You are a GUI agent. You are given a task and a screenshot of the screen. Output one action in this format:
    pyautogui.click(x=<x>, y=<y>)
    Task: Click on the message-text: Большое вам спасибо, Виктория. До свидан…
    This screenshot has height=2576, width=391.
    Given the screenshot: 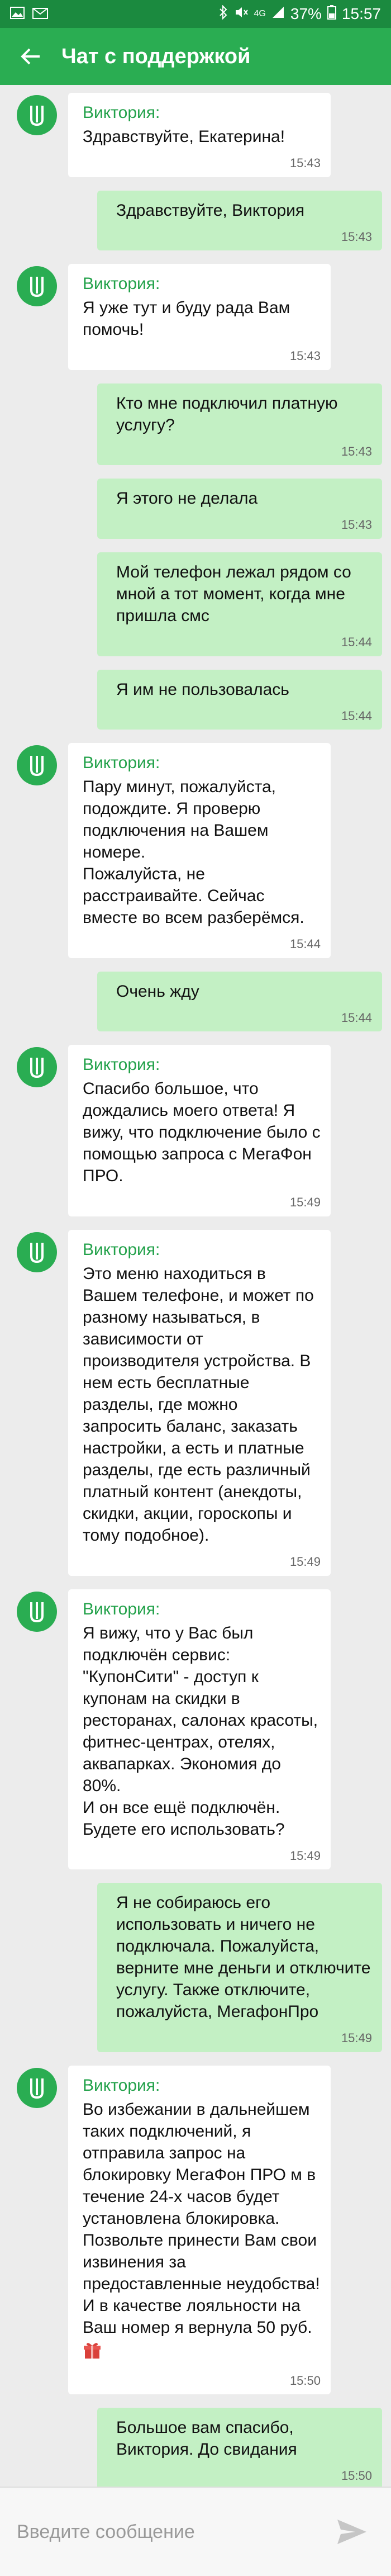 What is the action you would take?
    pyautogui.click(x=206, y=2438)
    